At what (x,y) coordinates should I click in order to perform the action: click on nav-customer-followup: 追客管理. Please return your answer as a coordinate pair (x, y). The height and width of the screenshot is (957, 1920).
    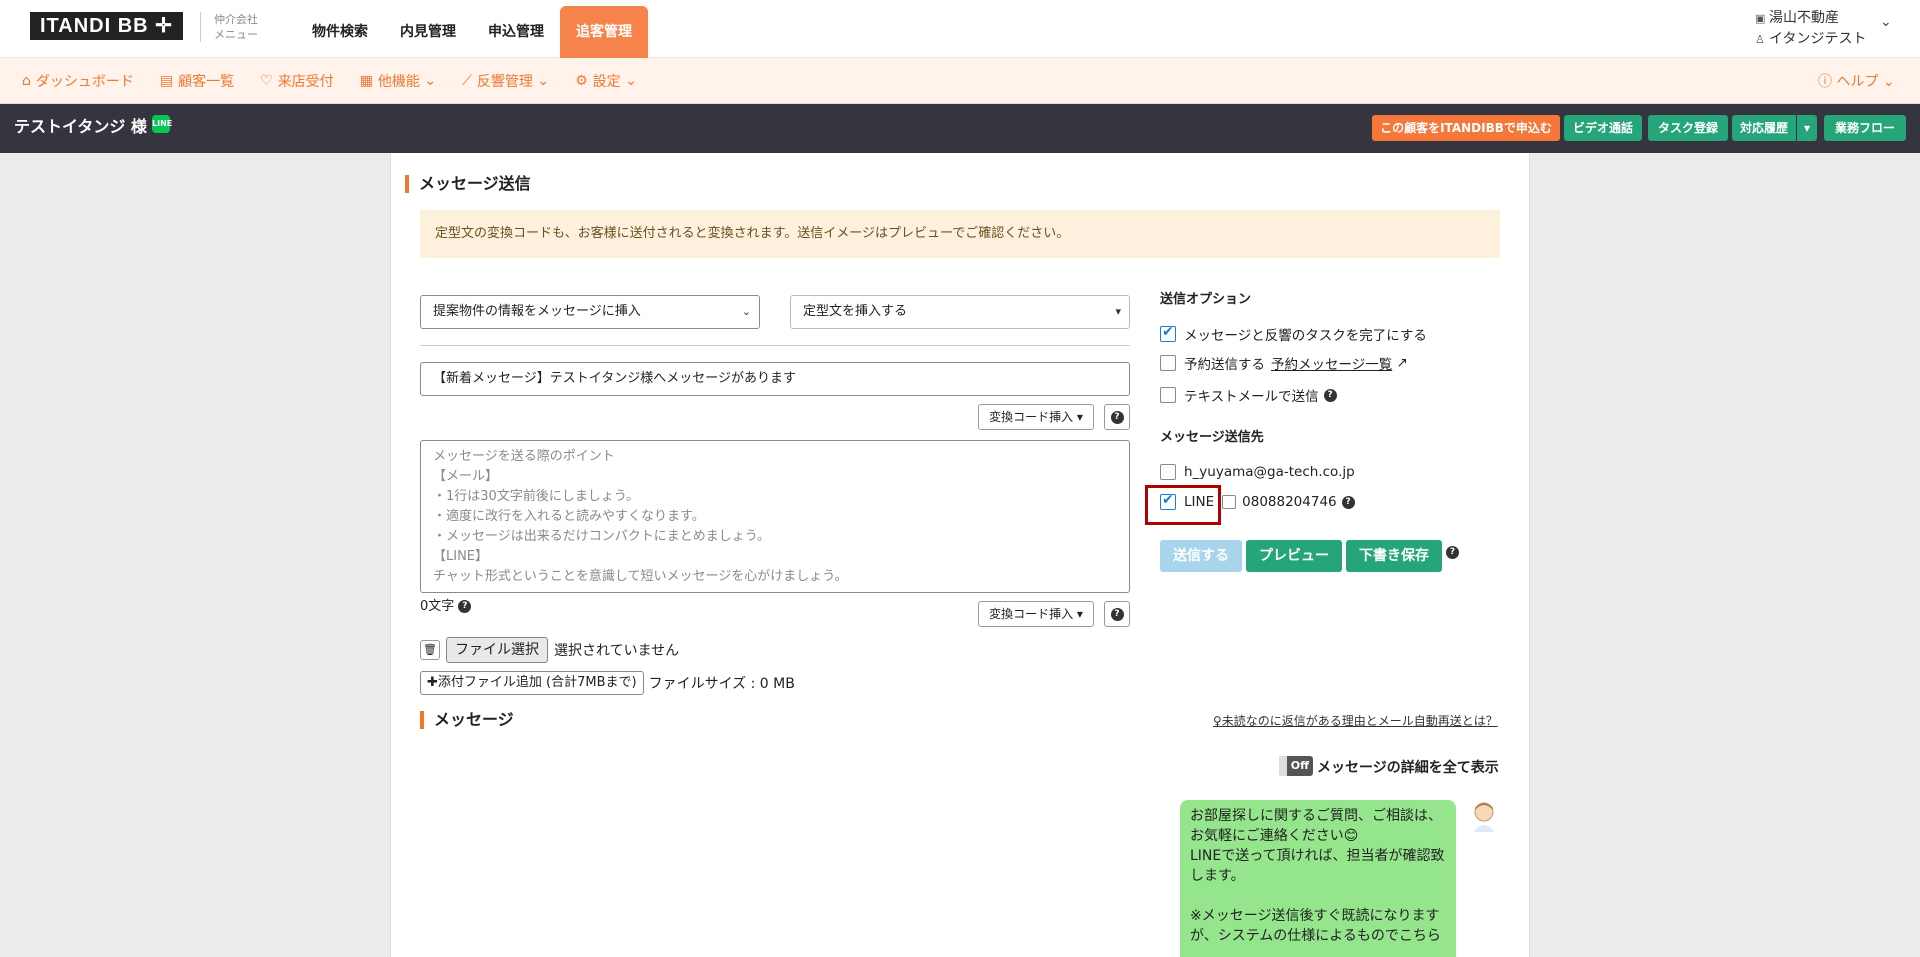
    Looking at the image, I should click on (604, 32).